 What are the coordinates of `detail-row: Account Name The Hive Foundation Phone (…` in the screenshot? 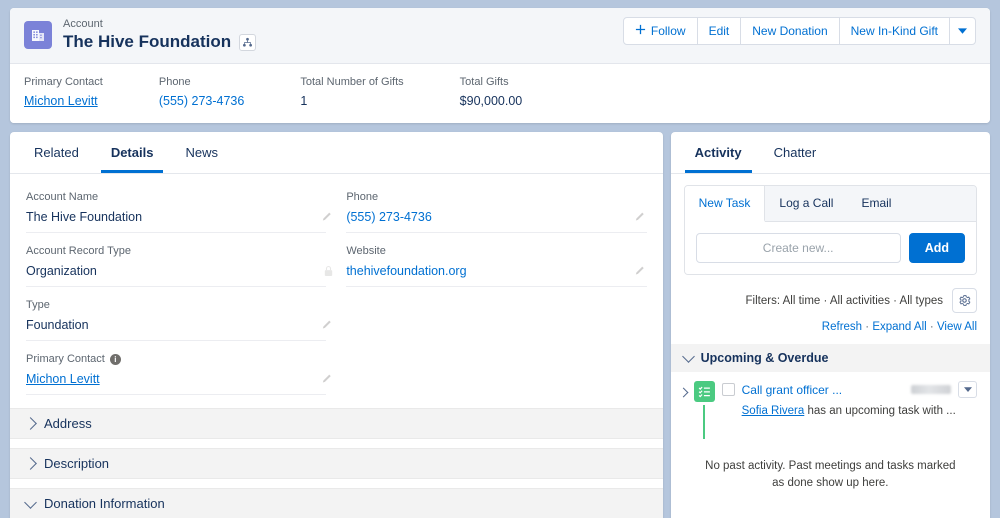 It's located at (336, 210).